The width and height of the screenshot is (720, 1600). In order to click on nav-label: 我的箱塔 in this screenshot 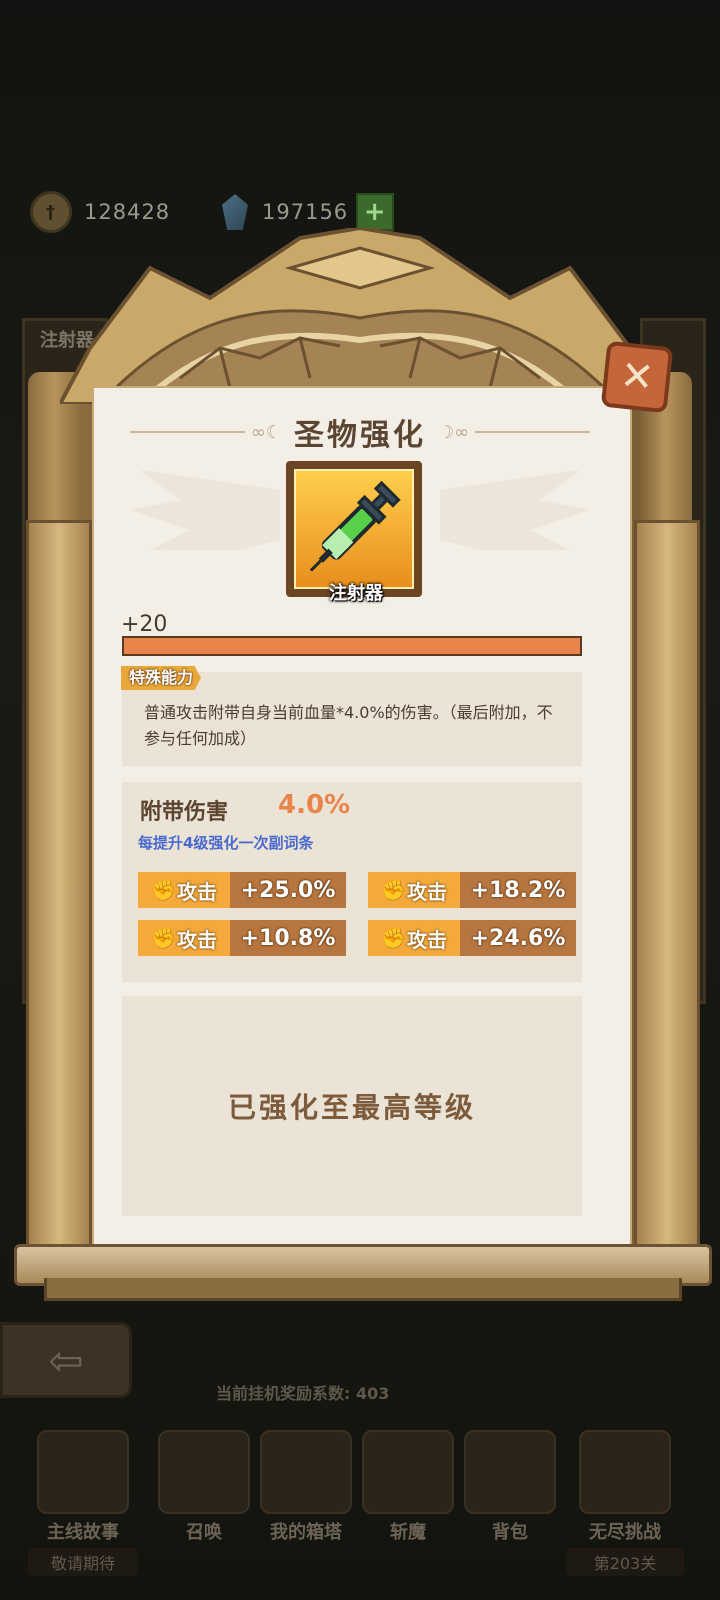, I will do `click(306, 1532)`.